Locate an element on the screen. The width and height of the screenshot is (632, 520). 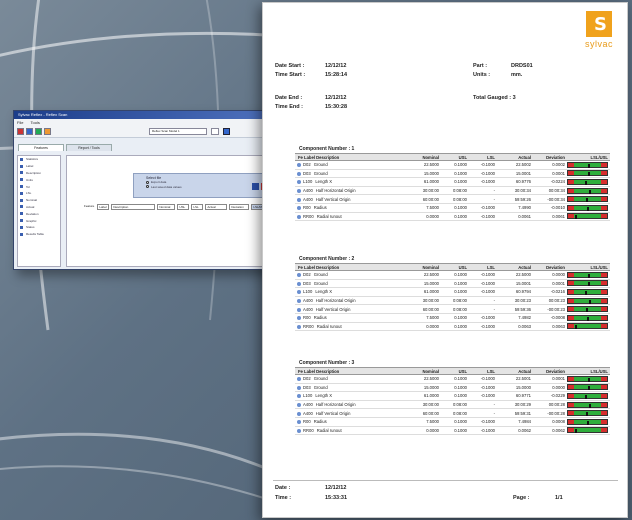
sidebar-item: Units is located at coordinates (39, 179).